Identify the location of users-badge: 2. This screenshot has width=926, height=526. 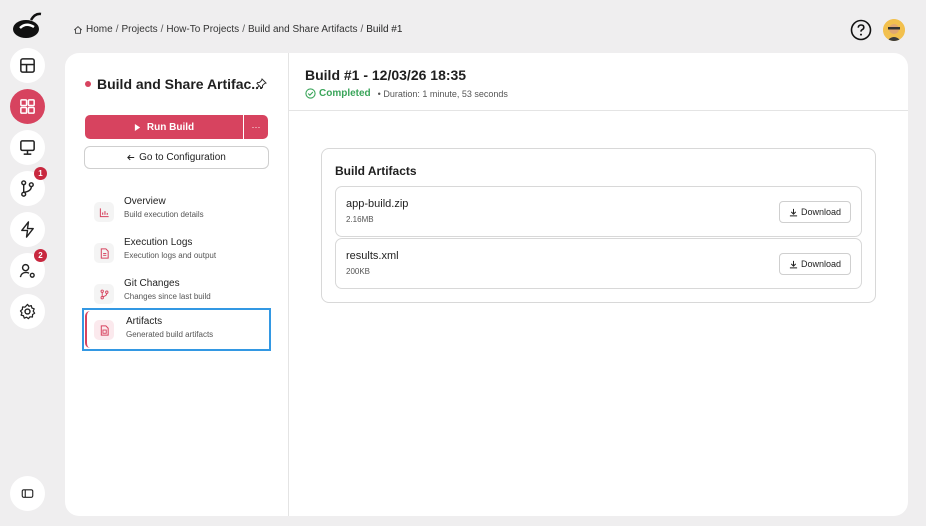
(40, 255).